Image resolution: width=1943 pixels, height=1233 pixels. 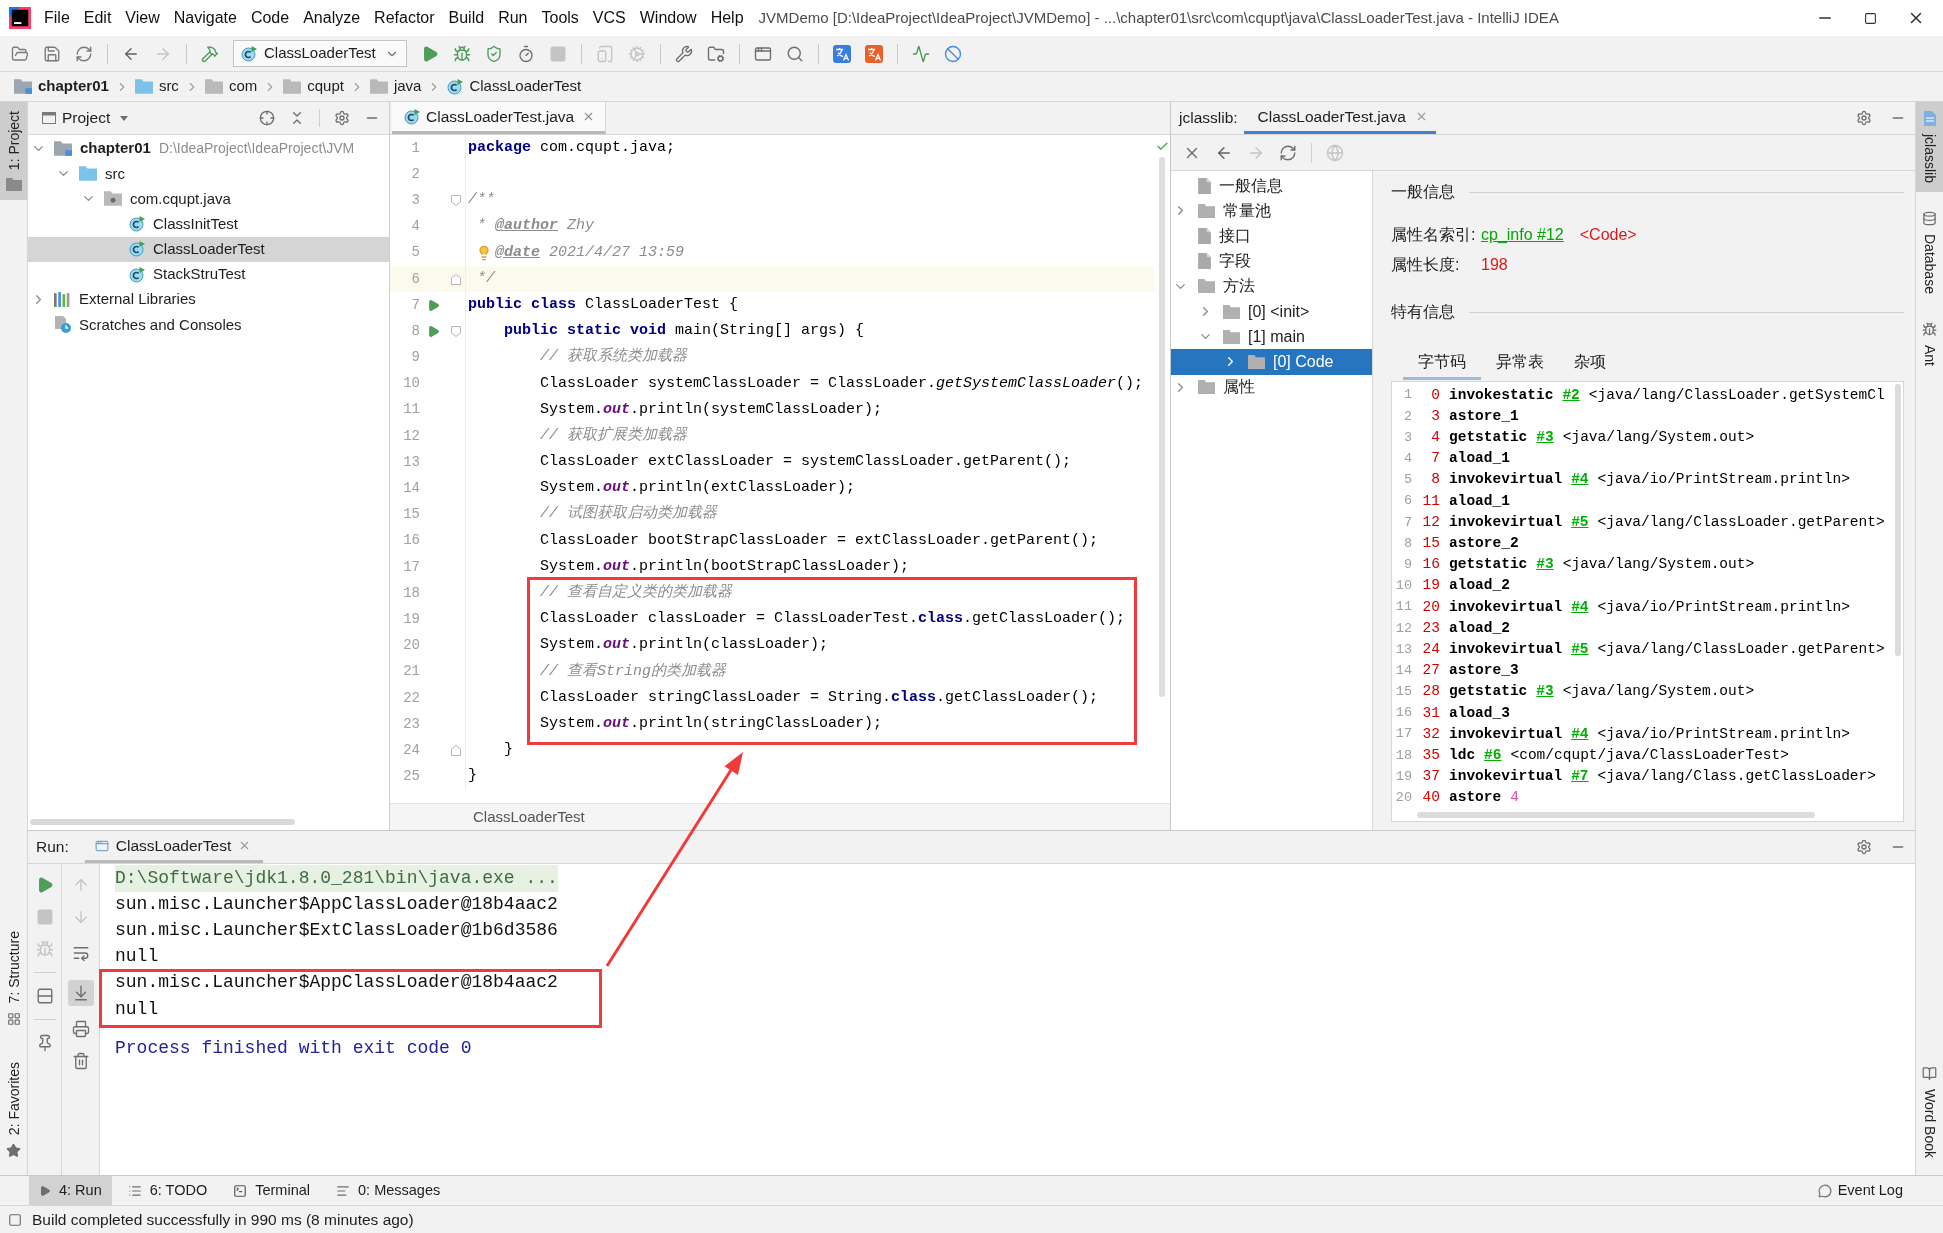 I want to click on tree-item: 一般信息, so click(x=1271, y=186).